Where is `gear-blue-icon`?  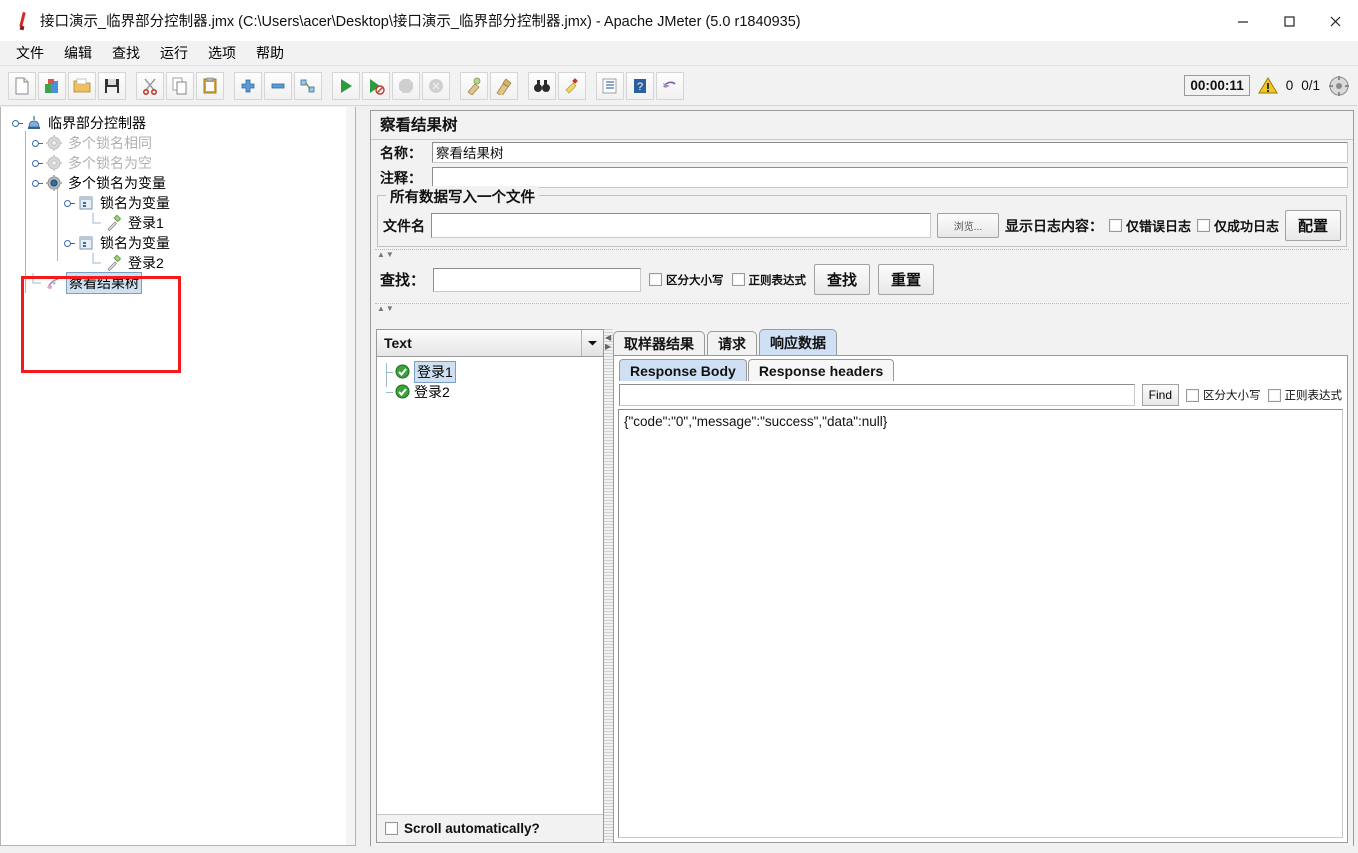
gear-blue-icon is located at coordinates (55, 183).